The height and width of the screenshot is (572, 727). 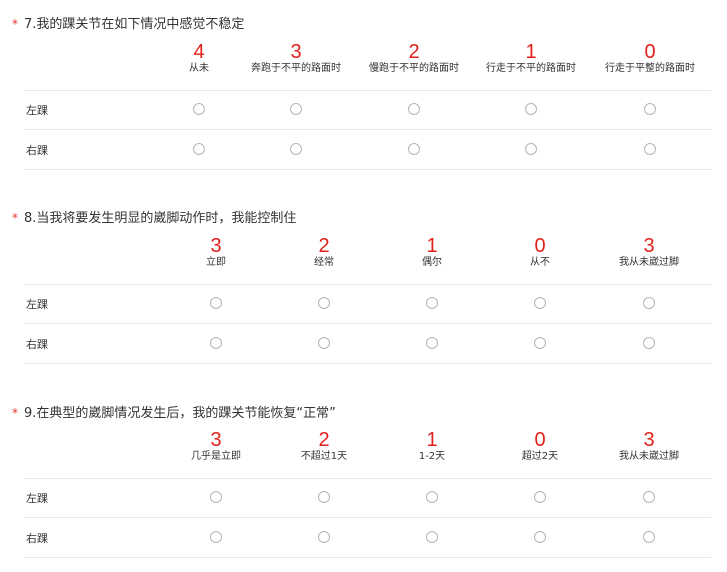 I want to click on column-header: 0 从不, so click(x=540, y=260).